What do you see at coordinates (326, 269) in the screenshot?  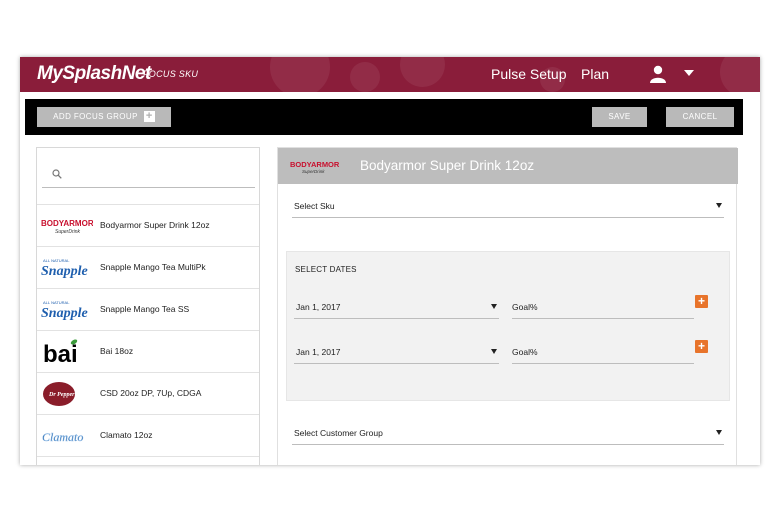 I see `select-dates-title: SELECT DATES` at bounding box center [326, 269].